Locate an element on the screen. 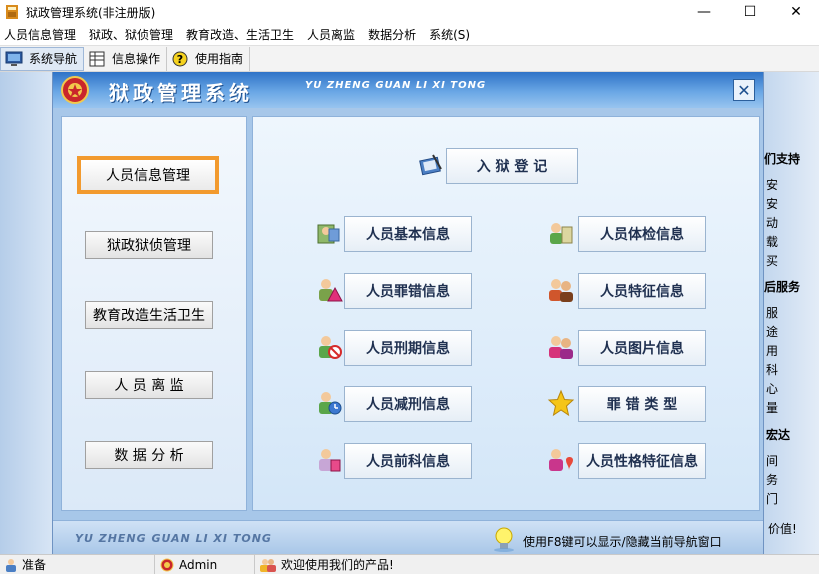 The height and width of the screenshot is (574, 819). right-text: 途 is located at coordinates (772, 332).